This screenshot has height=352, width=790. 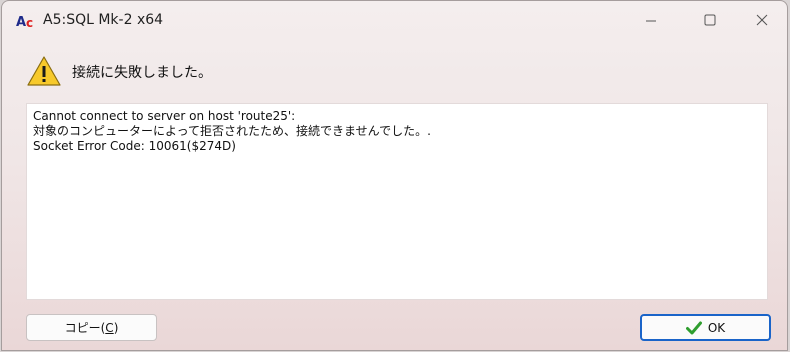 I want to click on dialog-heading: 接続に失敗しました。, so click(x=142, y=73).